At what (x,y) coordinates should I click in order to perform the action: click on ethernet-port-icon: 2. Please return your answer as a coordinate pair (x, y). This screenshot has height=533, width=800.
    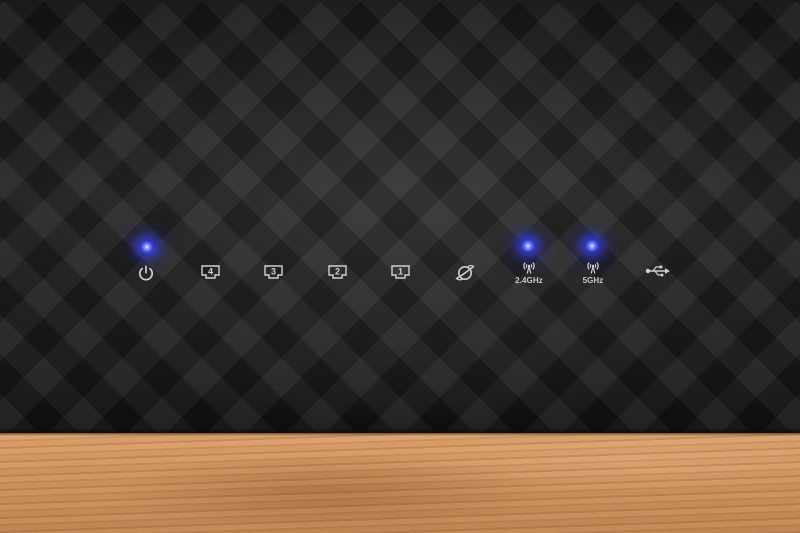
    Looking at the image, I should click on (337, 272).